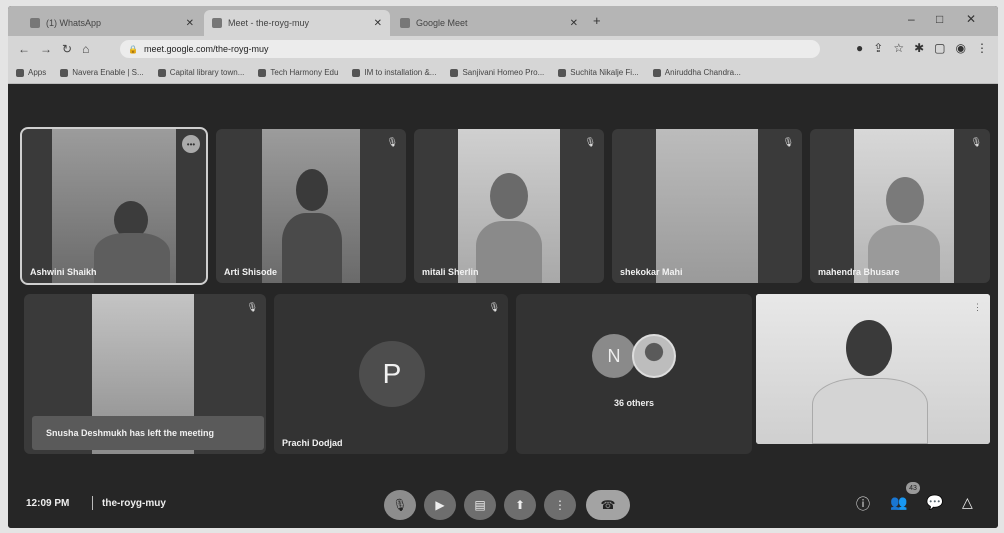 Image resolution: width=1004 pixels, height=533 pixels. Describe the element at coordinates (863, 504) in the screenshot. I see `info-icon: ⓘ` at that location.